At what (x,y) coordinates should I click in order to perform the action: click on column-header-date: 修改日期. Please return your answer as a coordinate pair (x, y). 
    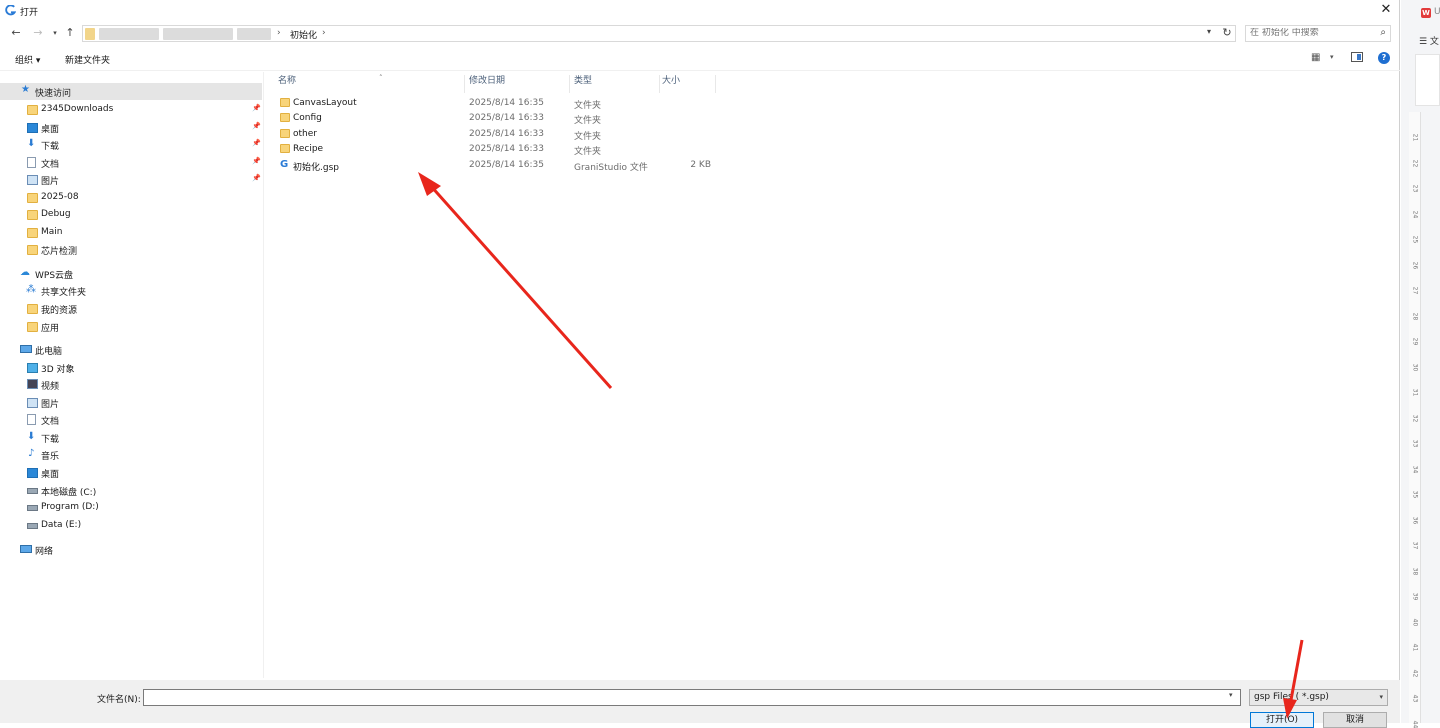
    Looking at the image, I should click on (519, 84).